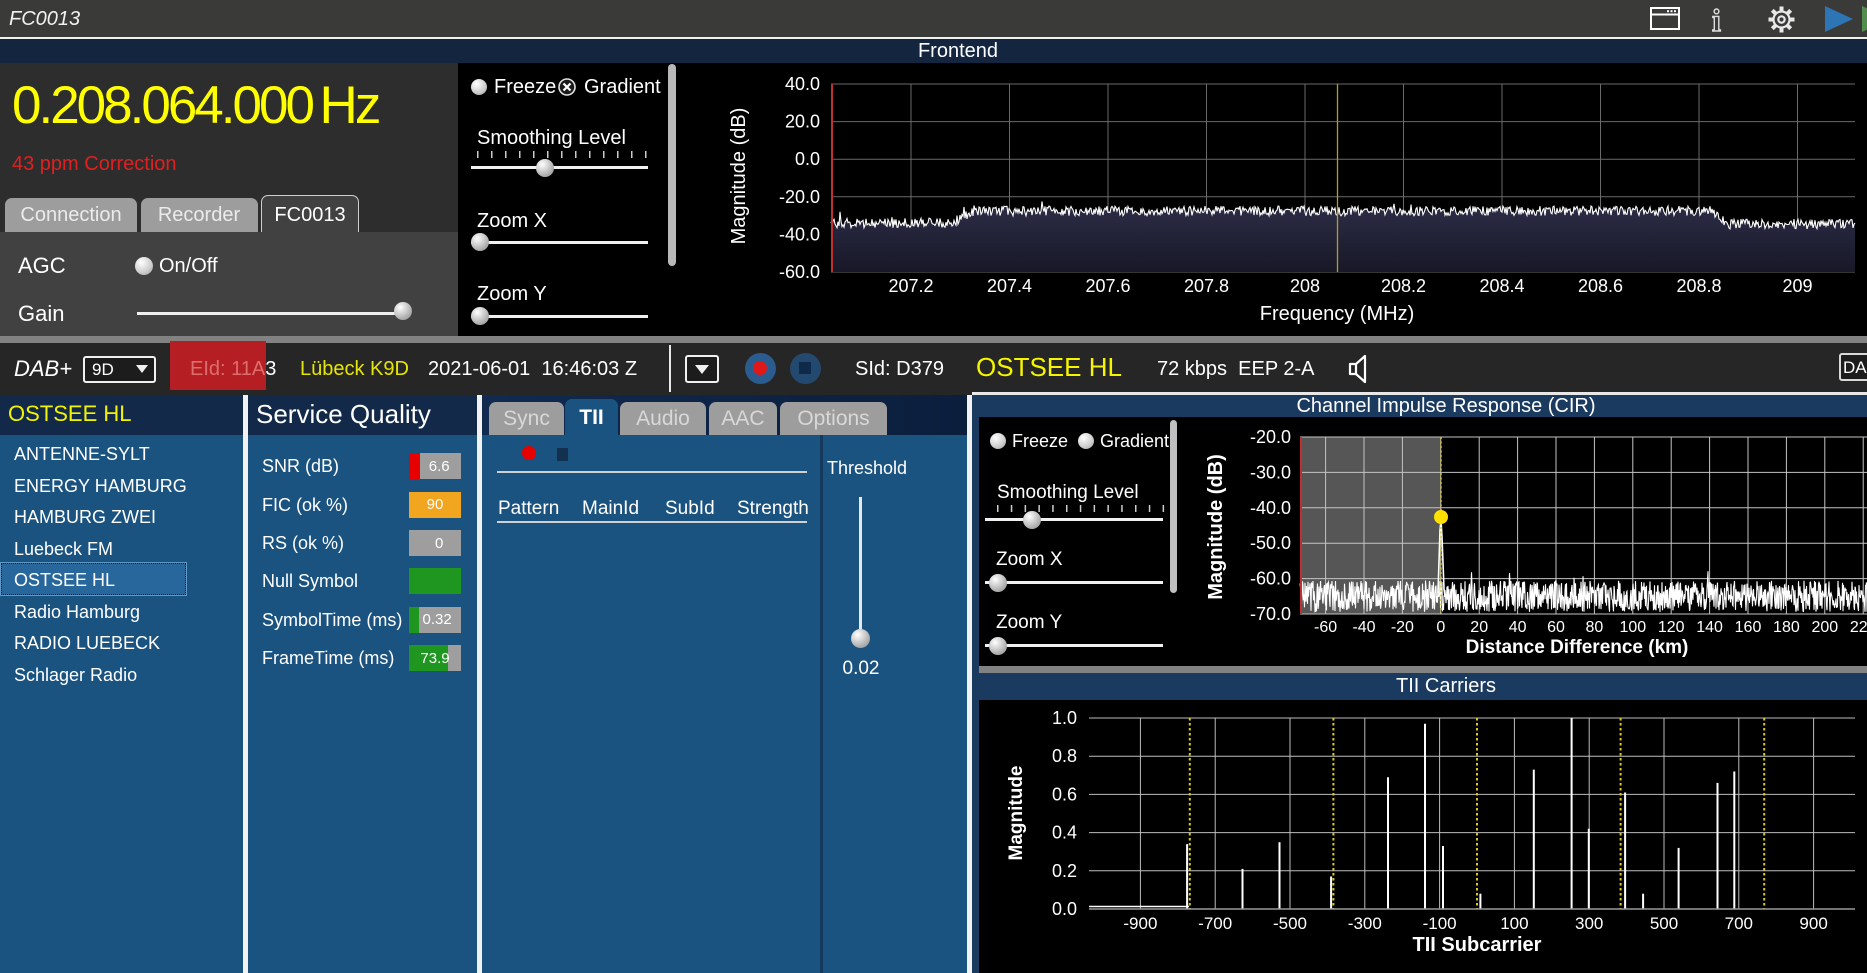  What do you see at coordinates (1477, 945) in the screenshot?
I see `svg-text: TII Subcarrier` at bounding box center [1477, 945].